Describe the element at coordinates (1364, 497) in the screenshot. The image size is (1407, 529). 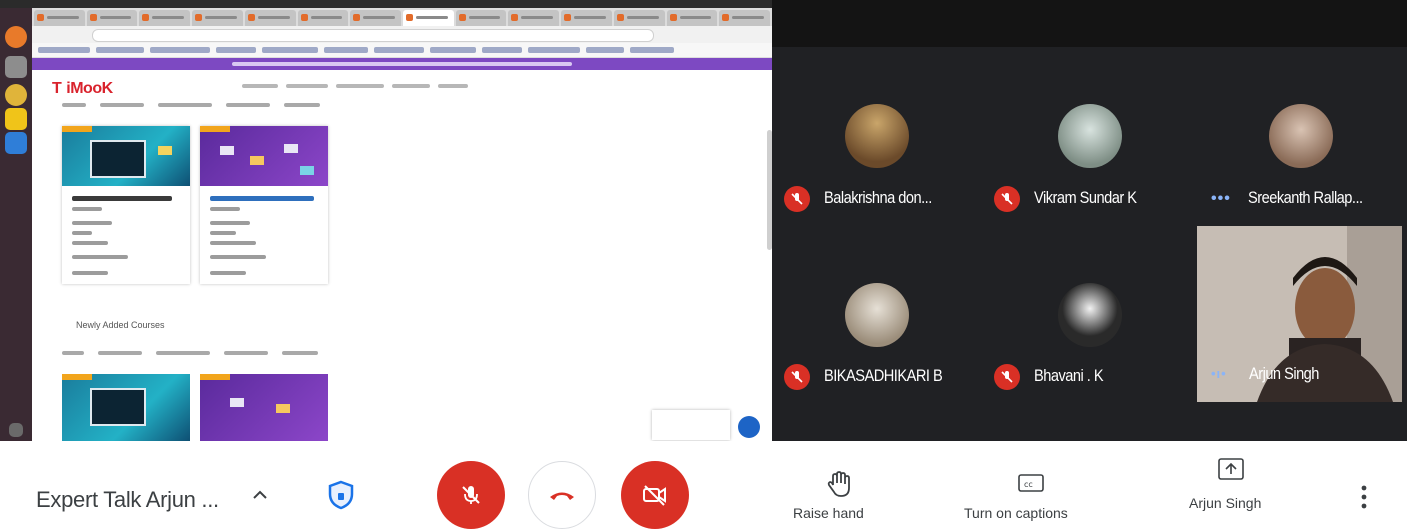
I see `more-options-icon` at that location.